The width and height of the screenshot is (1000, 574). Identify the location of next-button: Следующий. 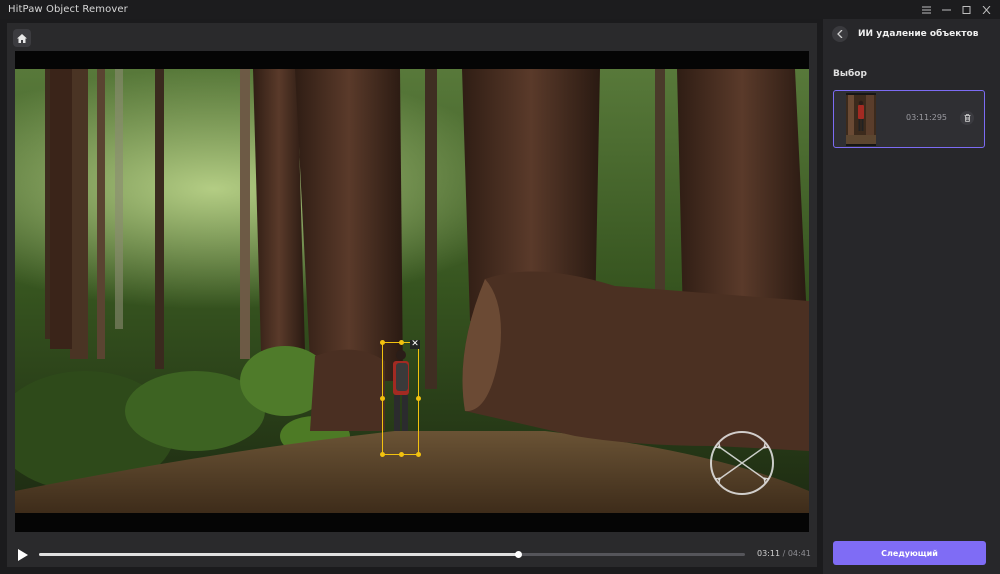
(909, 553).